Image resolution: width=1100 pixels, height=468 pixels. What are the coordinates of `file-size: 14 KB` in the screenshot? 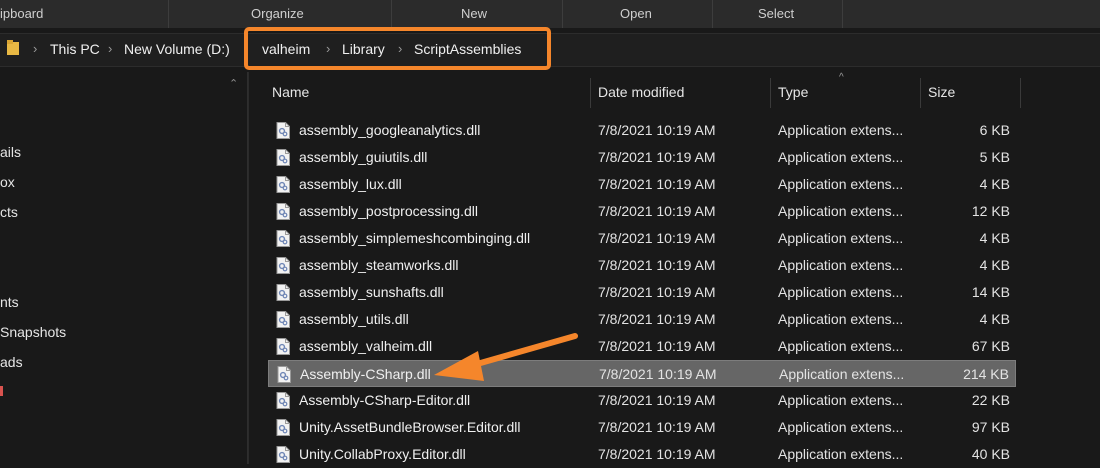 It's located at (990, 292).